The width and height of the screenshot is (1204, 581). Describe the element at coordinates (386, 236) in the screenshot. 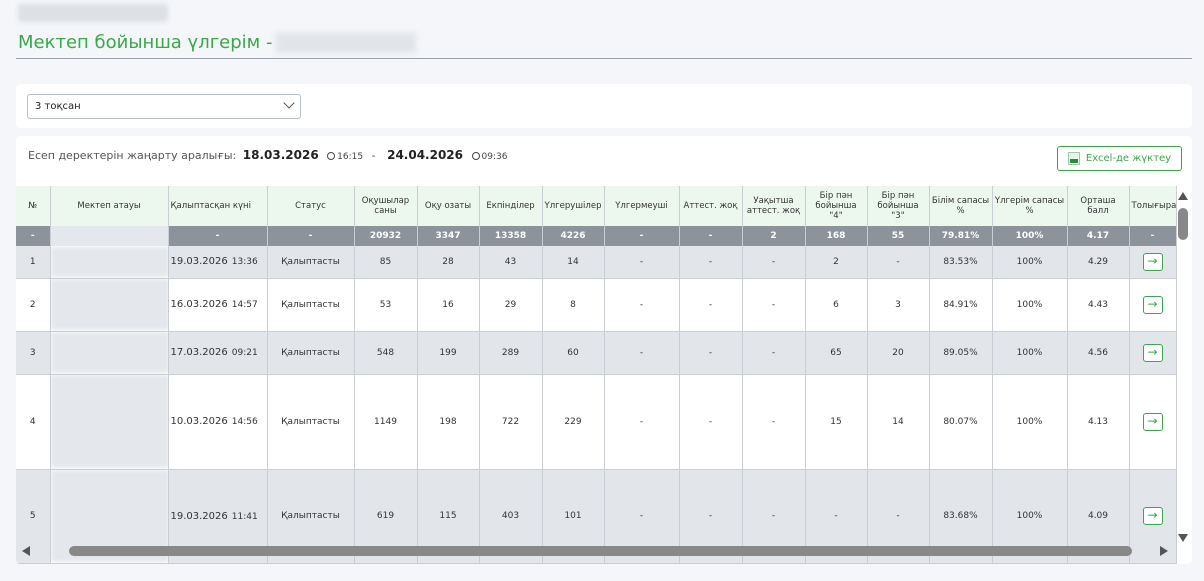

I see `total-cell: 20932` at that location.